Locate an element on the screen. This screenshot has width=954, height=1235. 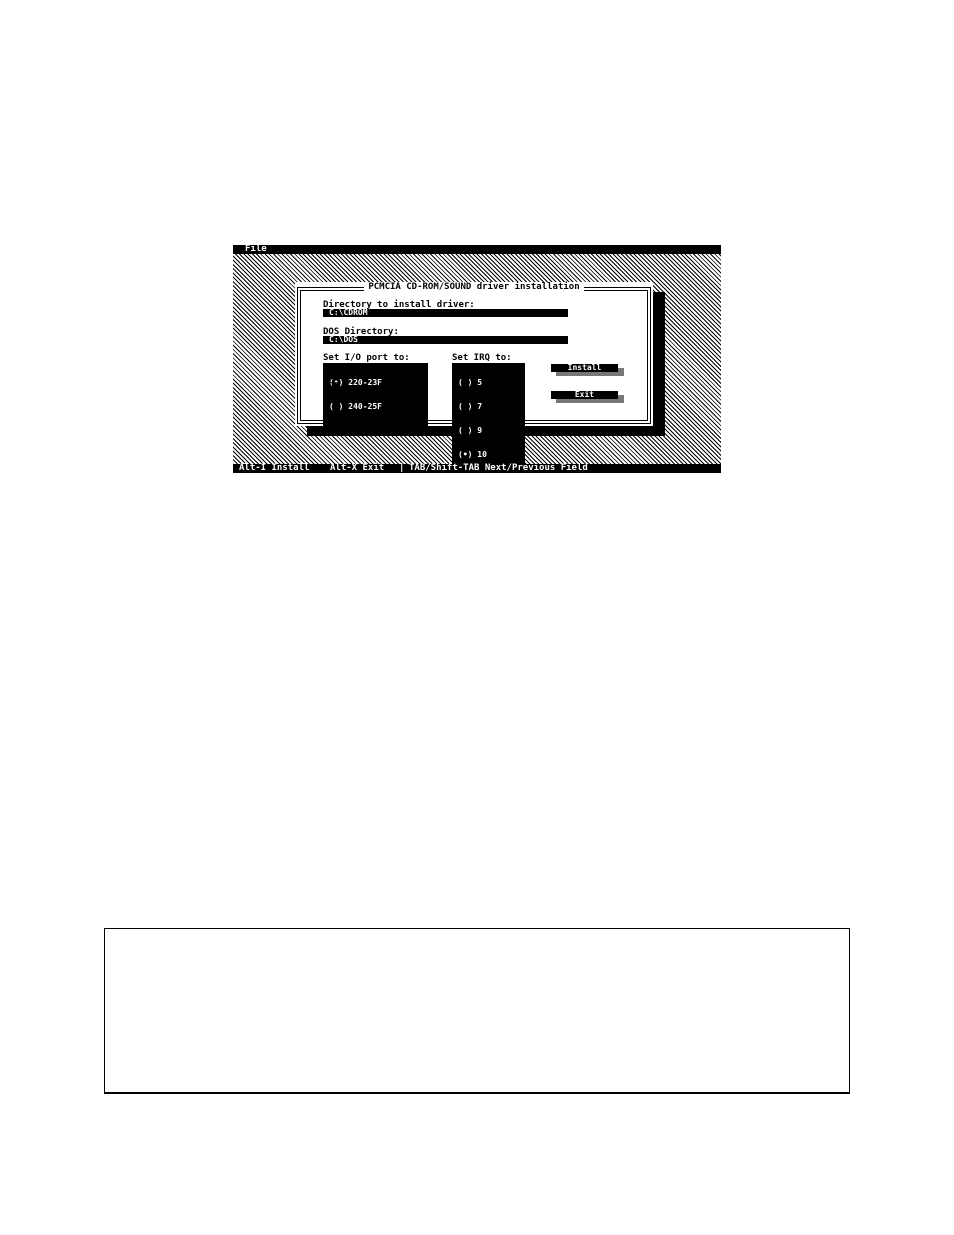
dos-dir-input: C:\DOS is located at coordinates (445, 340).